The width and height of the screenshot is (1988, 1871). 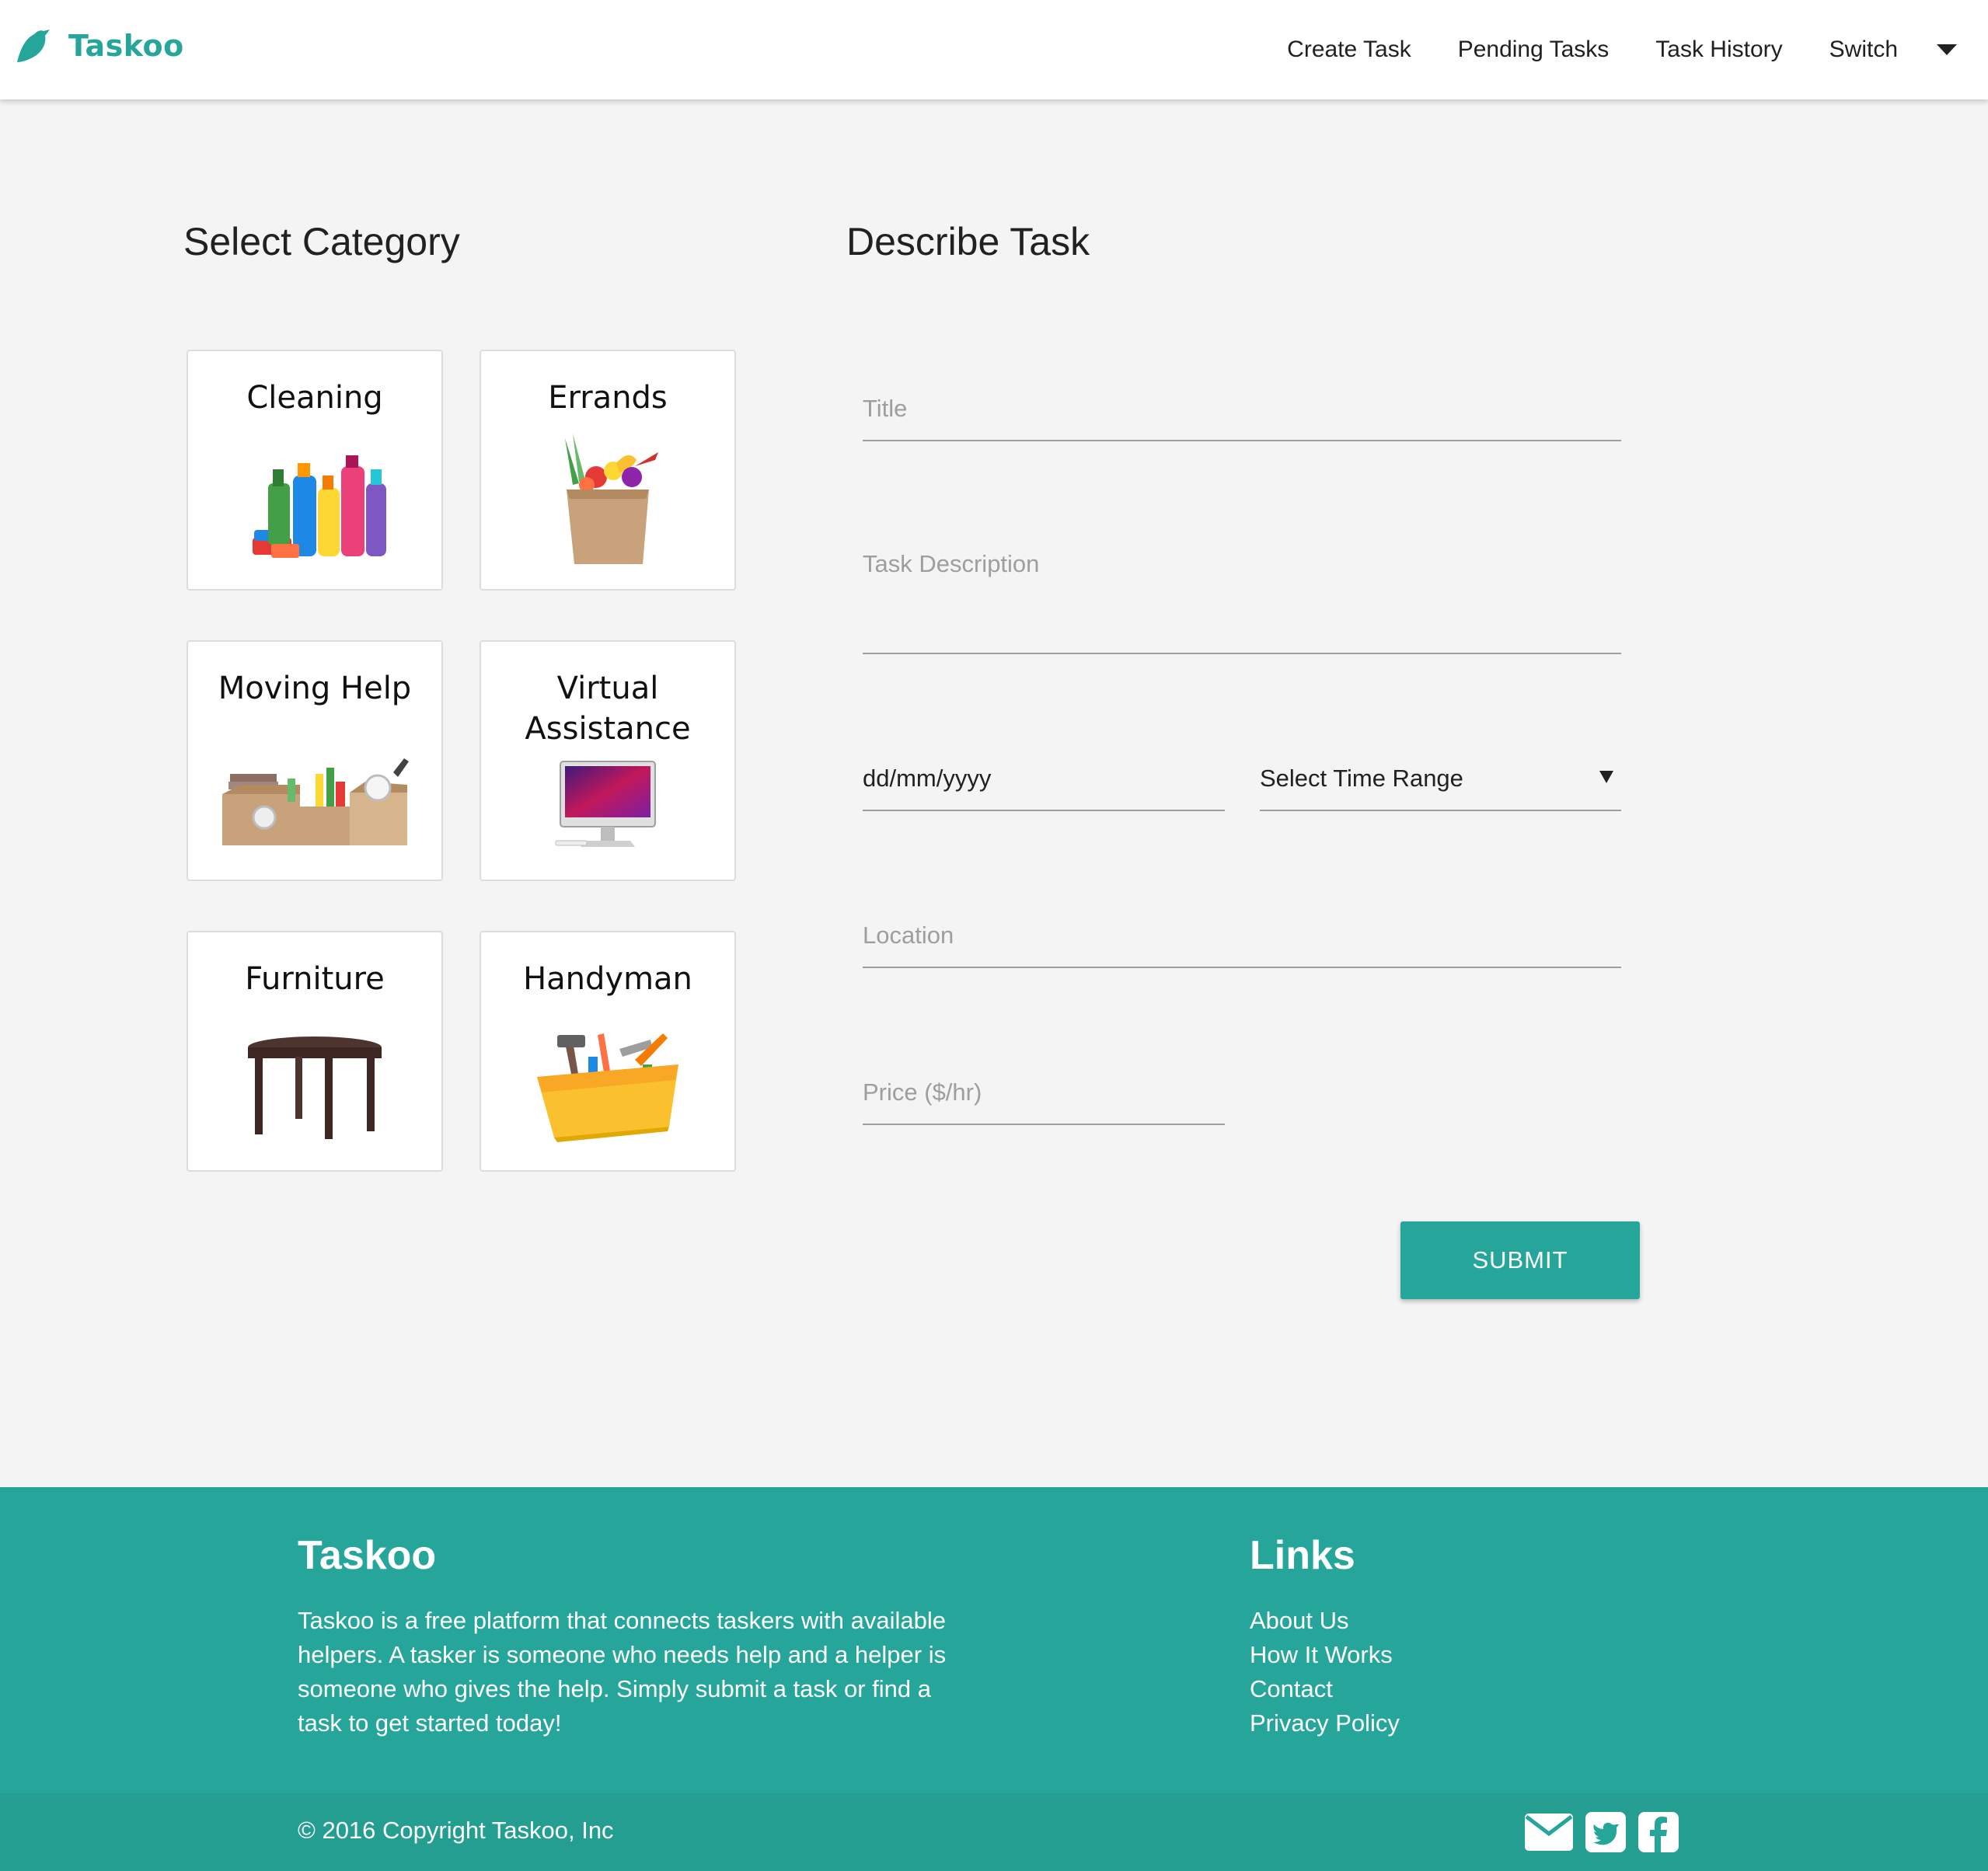 What do you see at coordinates (315, 979) in the screenshot?
I see `category-label: Furniture` at bounding box center [315, 979].